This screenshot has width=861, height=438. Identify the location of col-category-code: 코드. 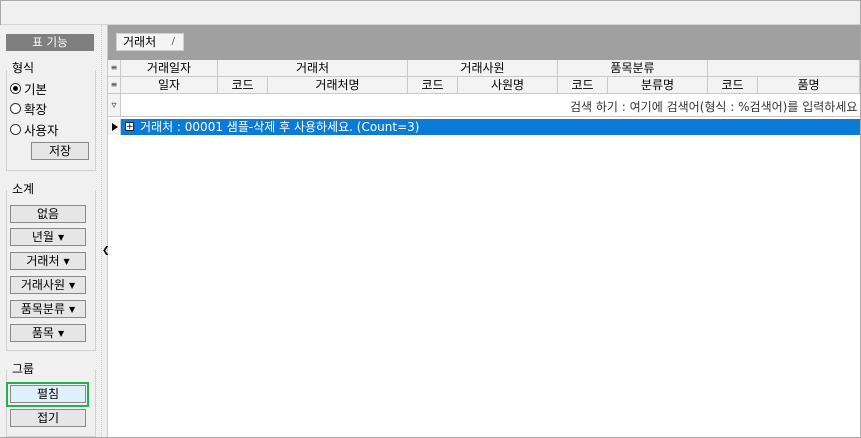
(583, 85).